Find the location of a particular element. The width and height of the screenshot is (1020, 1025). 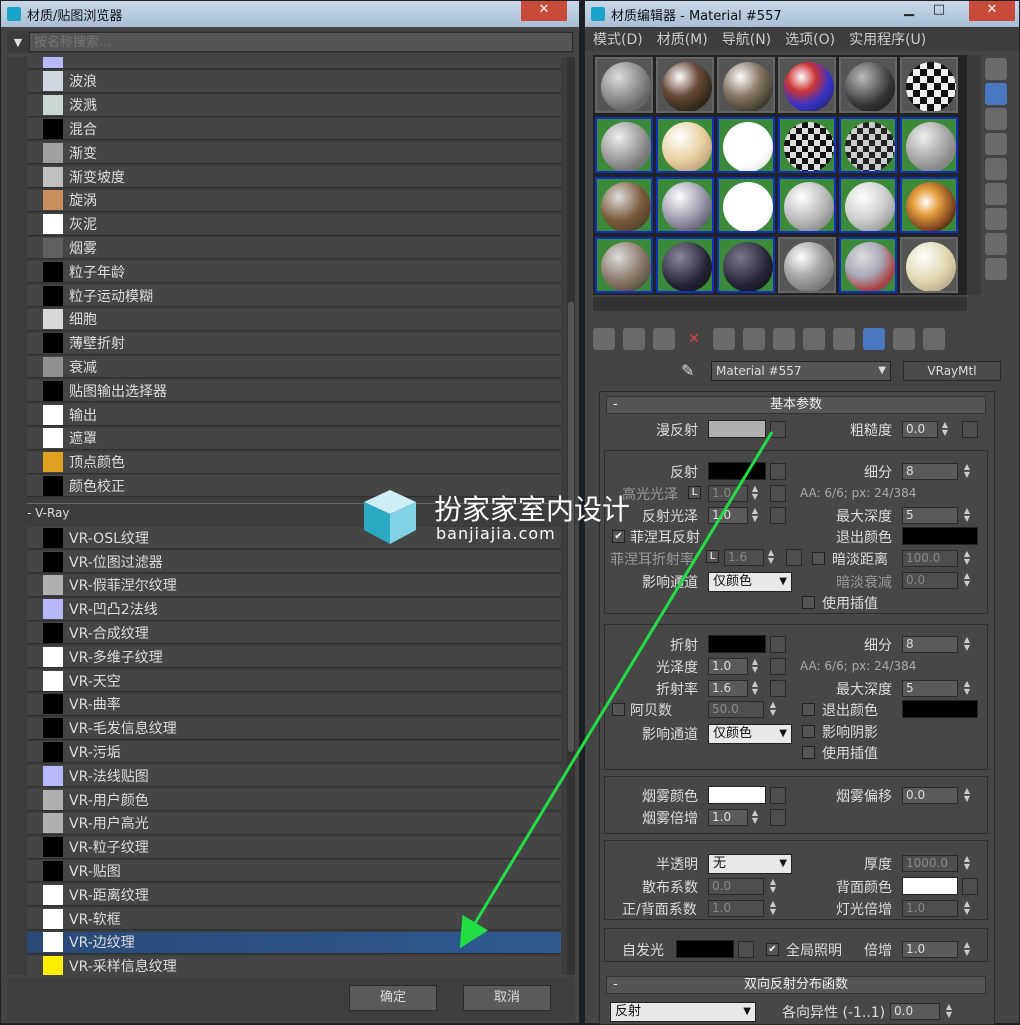

minimize-button: ▁ is located at coordinates (909, 11).